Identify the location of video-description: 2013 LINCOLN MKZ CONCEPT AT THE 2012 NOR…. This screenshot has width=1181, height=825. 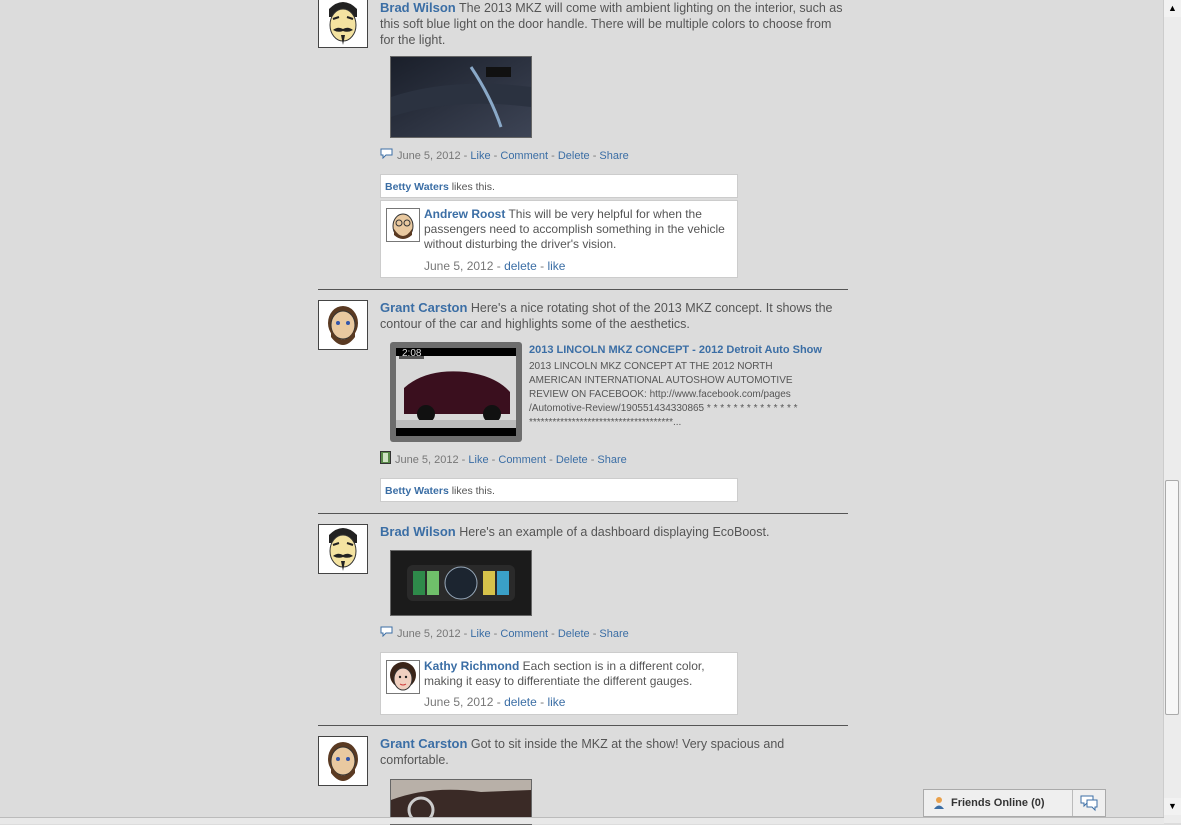
(663, 394).